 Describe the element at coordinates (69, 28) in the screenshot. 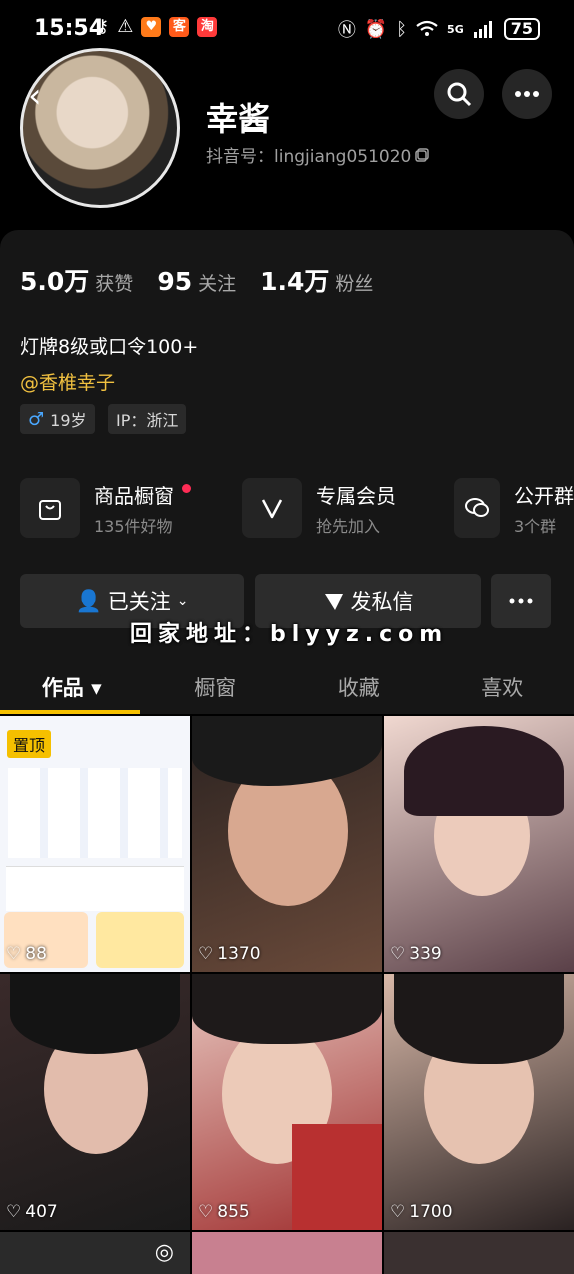

I see `status-time: 15:54` at that location.